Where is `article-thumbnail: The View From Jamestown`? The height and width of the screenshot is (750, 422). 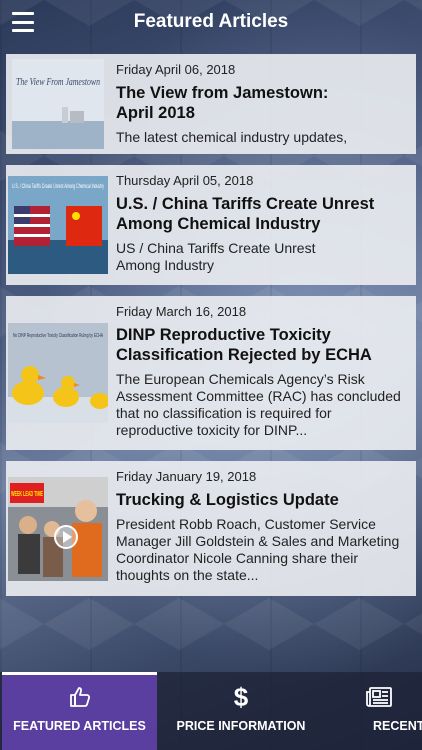
article-thumbnail: The View From Jamestown is located at coordinates (58, 104).